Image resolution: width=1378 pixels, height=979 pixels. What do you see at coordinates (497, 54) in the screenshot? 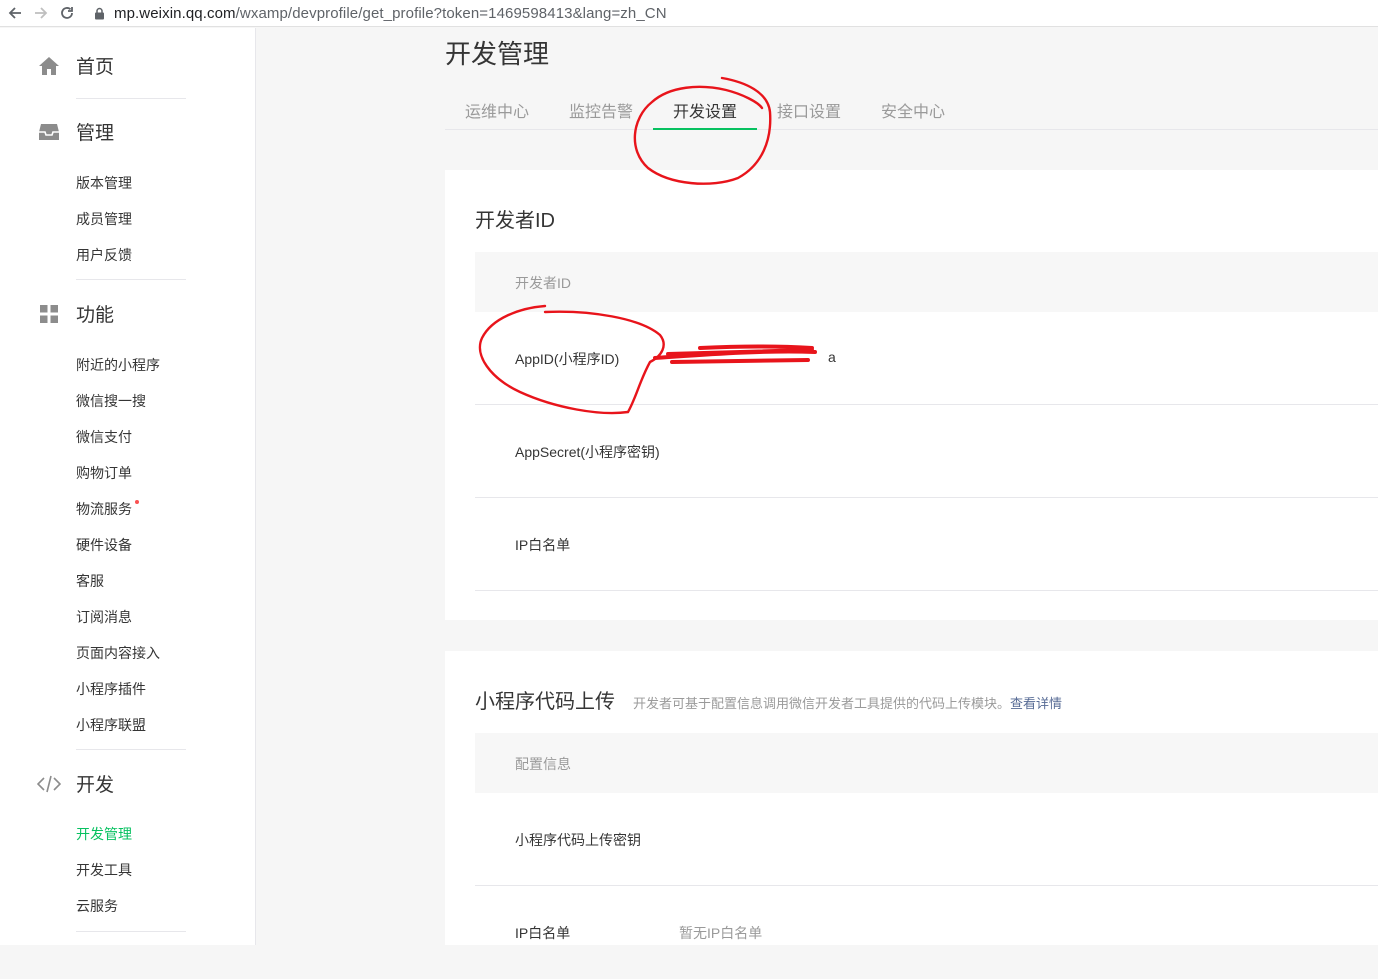
I see `page-title: 开发管理` at bounding box center [497, 54].